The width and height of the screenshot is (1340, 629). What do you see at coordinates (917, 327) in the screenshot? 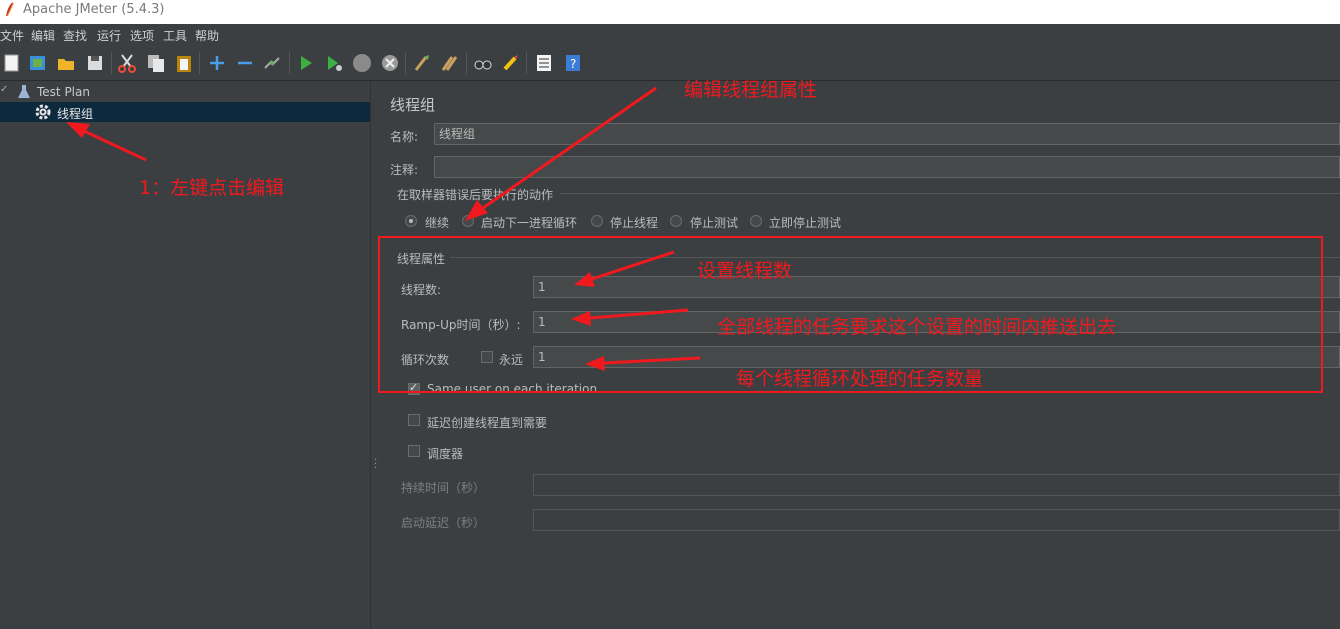
I see `annotation-rampup-note: 全部线程的任务要求这个设置的时间内推送出去` at bounding box center [917, 327].